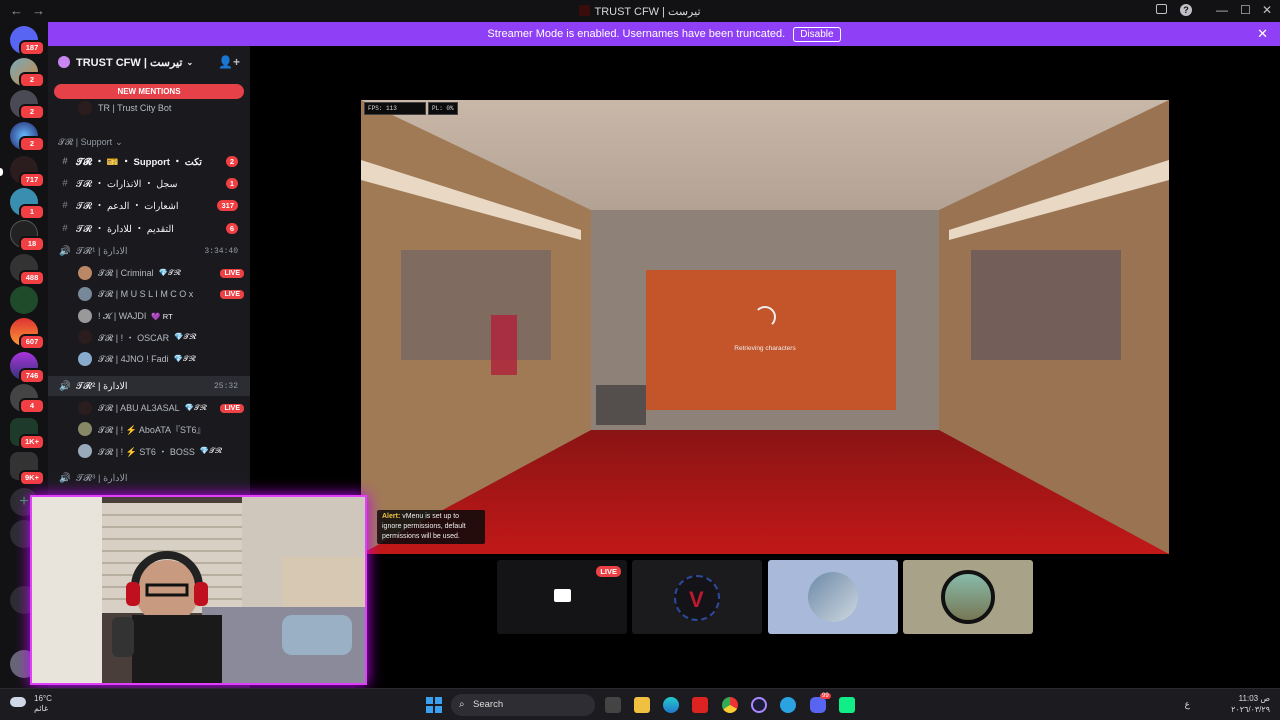 This screenshot has height=720, width=1280. I want to click on voice-channel-active: 🔊 𝓣𝓡² | الادارة 25:32, so click(149, 386).